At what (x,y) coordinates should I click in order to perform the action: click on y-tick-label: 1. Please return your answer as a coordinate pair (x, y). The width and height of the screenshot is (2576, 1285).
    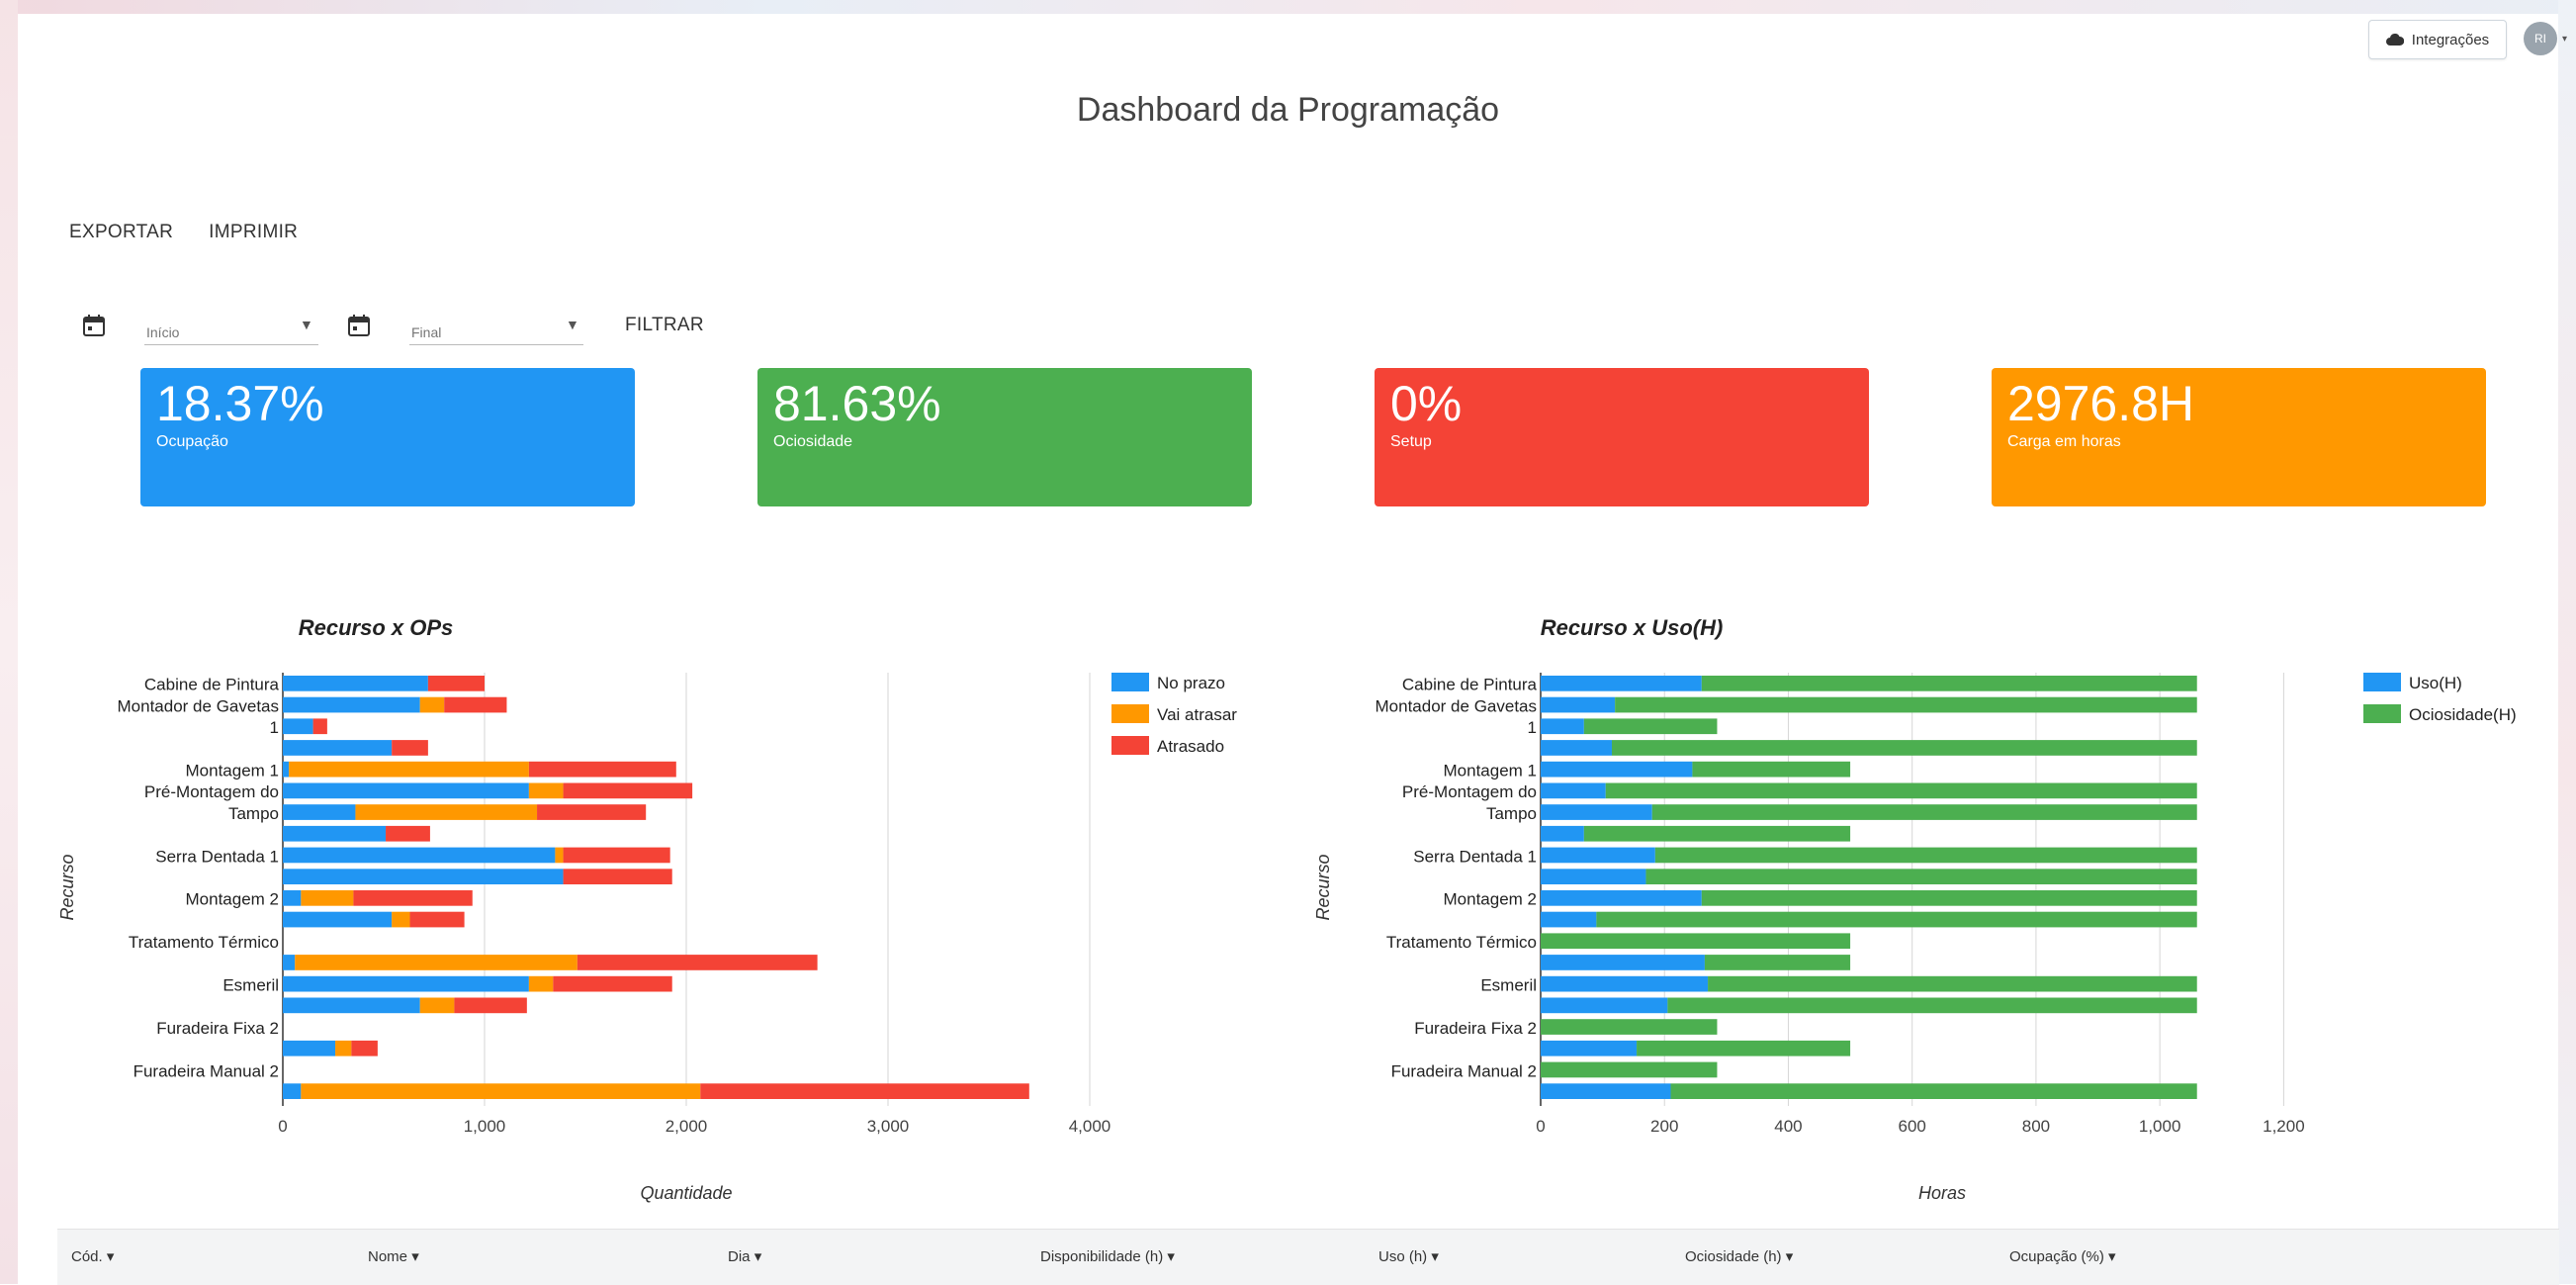
    Looking at the image, I should click on (1532, 727).